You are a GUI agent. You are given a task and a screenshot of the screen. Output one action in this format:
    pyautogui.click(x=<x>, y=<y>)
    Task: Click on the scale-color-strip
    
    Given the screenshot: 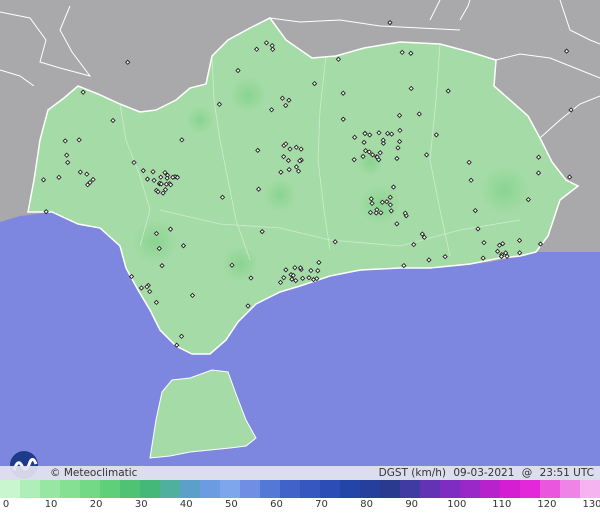 What is the action you would take?
    pyautogui.click(x=300, y=489)
    